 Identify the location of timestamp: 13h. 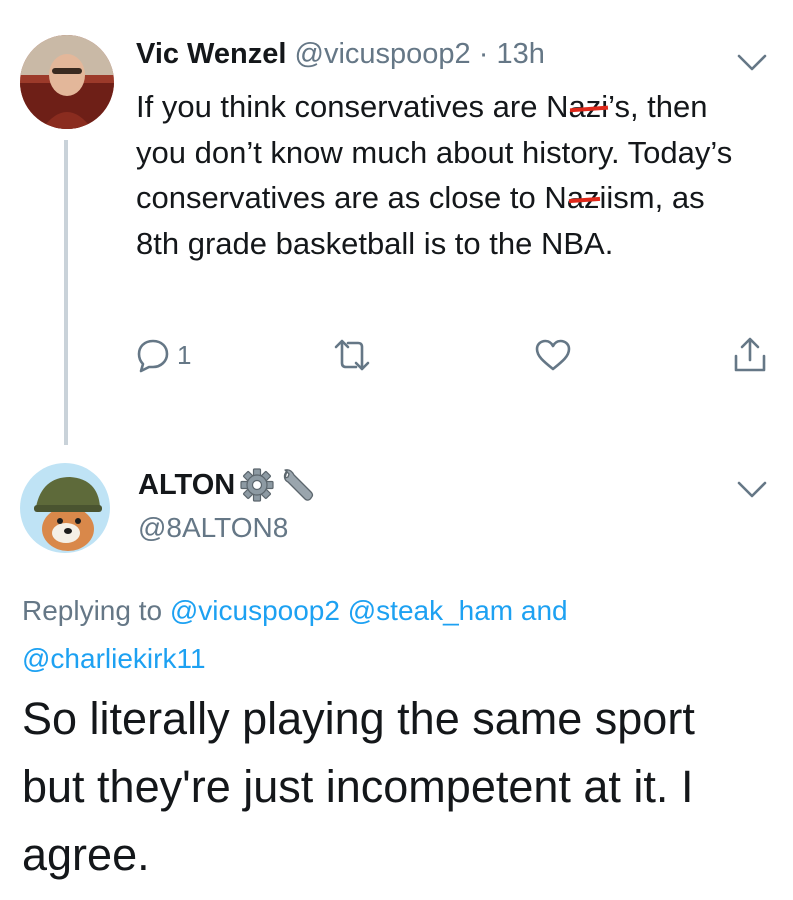
(520, 54).